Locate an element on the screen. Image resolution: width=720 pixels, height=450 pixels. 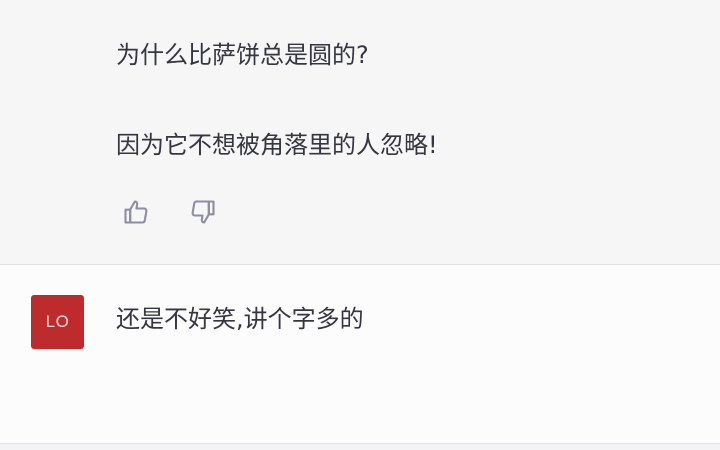
next-message-edge is located at coordinates (360, 447).